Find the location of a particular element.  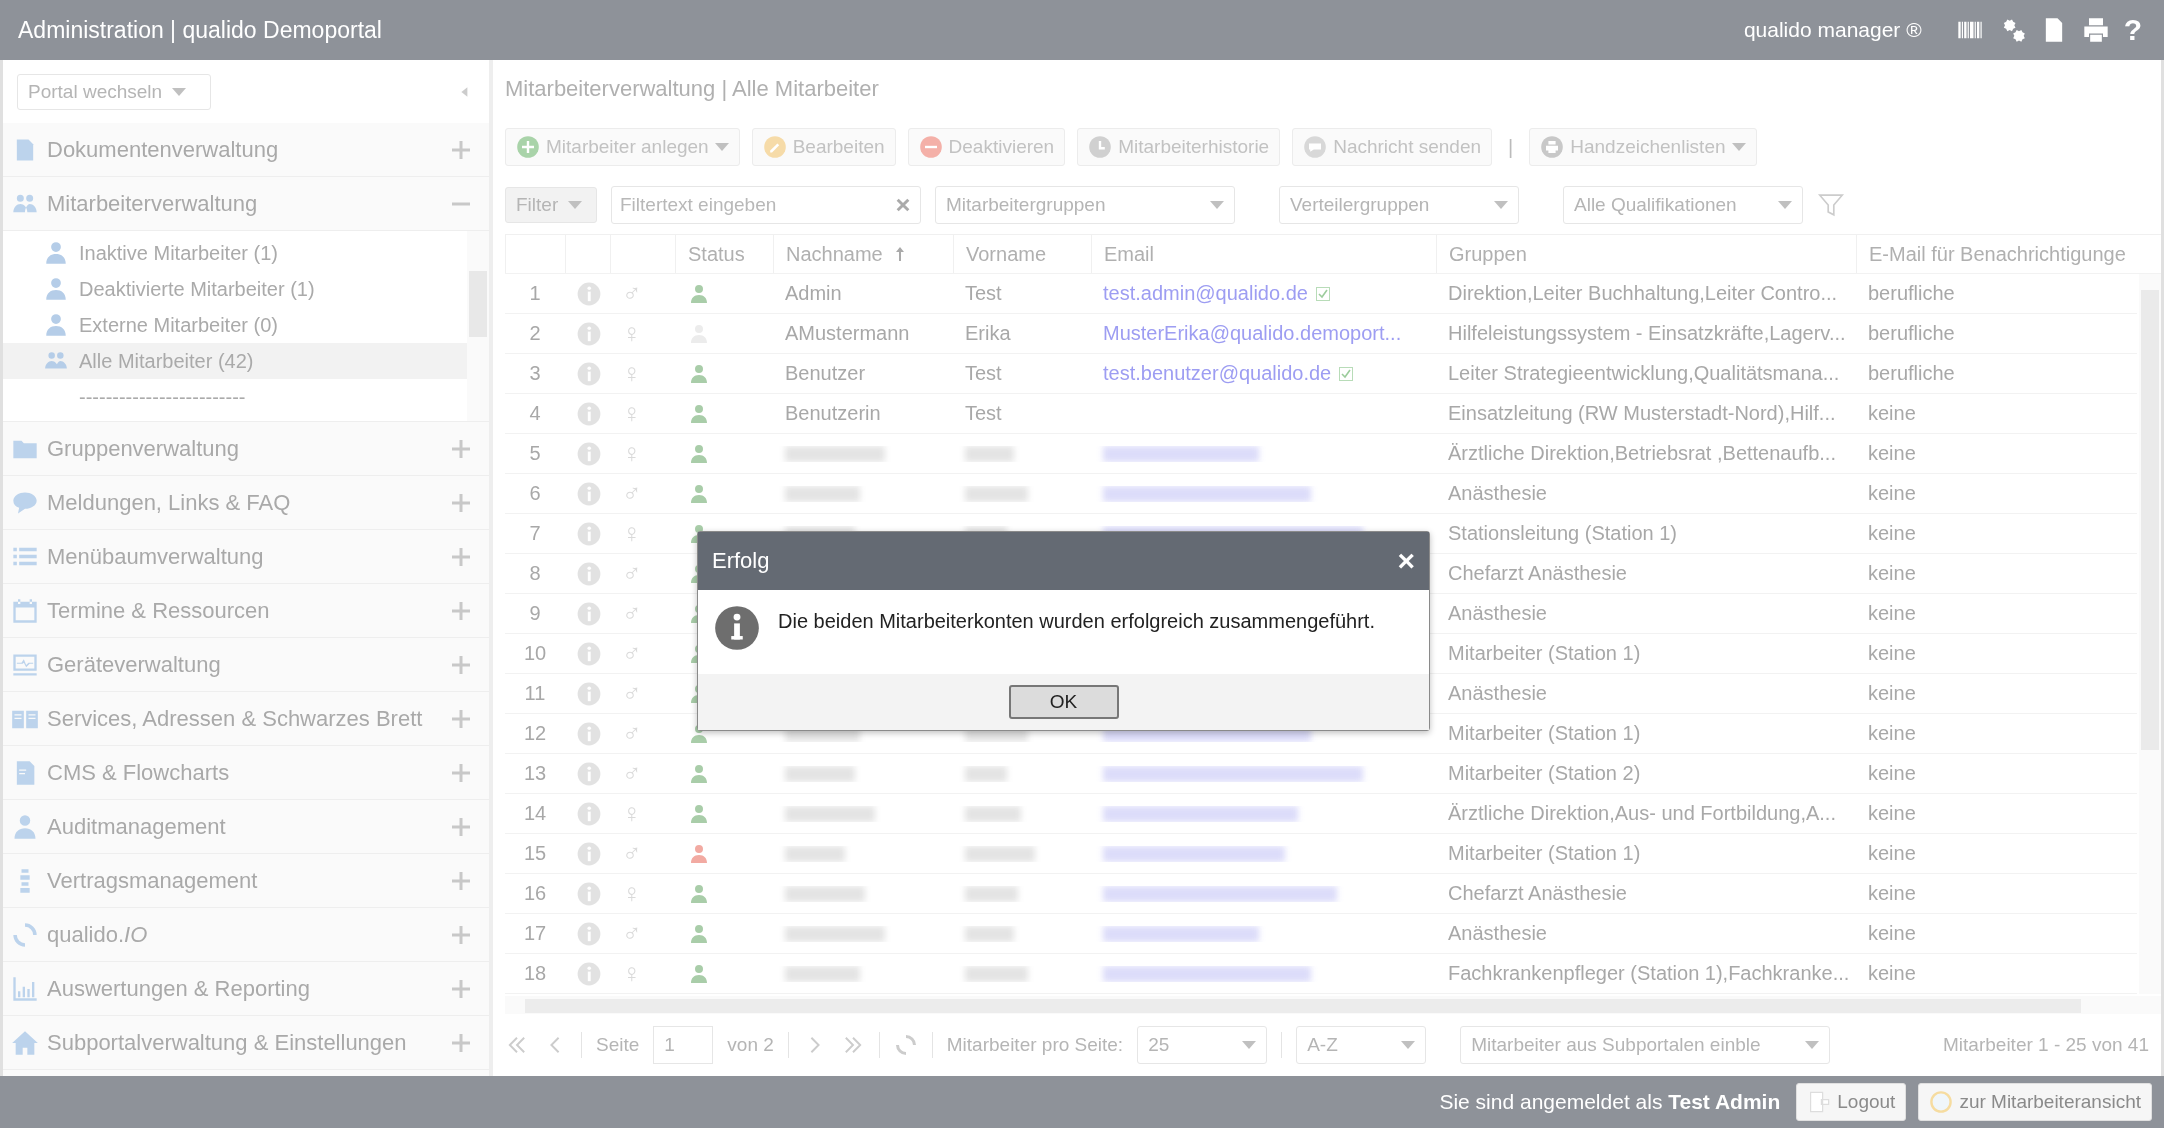

toolbar-button: Deaktivieren is located at coordinates (986, 147).